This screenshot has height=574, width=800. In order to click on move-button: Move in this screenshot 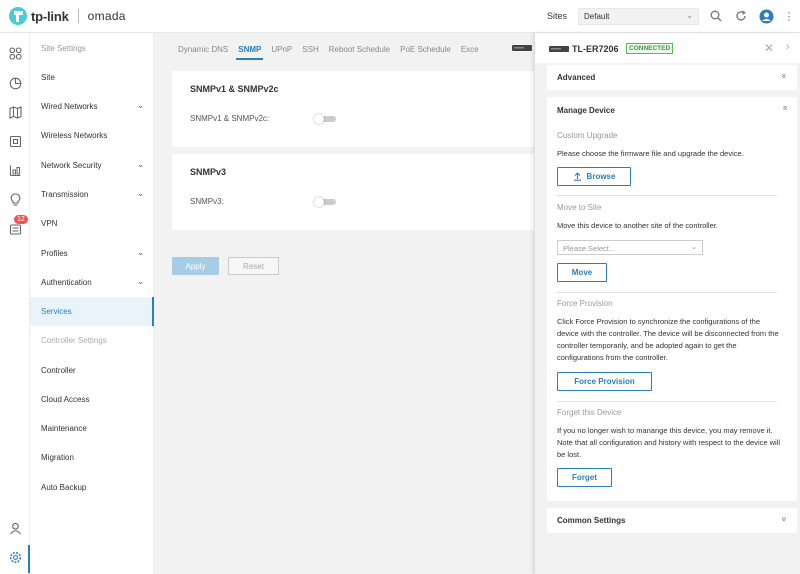, I will do `click(582, 272)`.